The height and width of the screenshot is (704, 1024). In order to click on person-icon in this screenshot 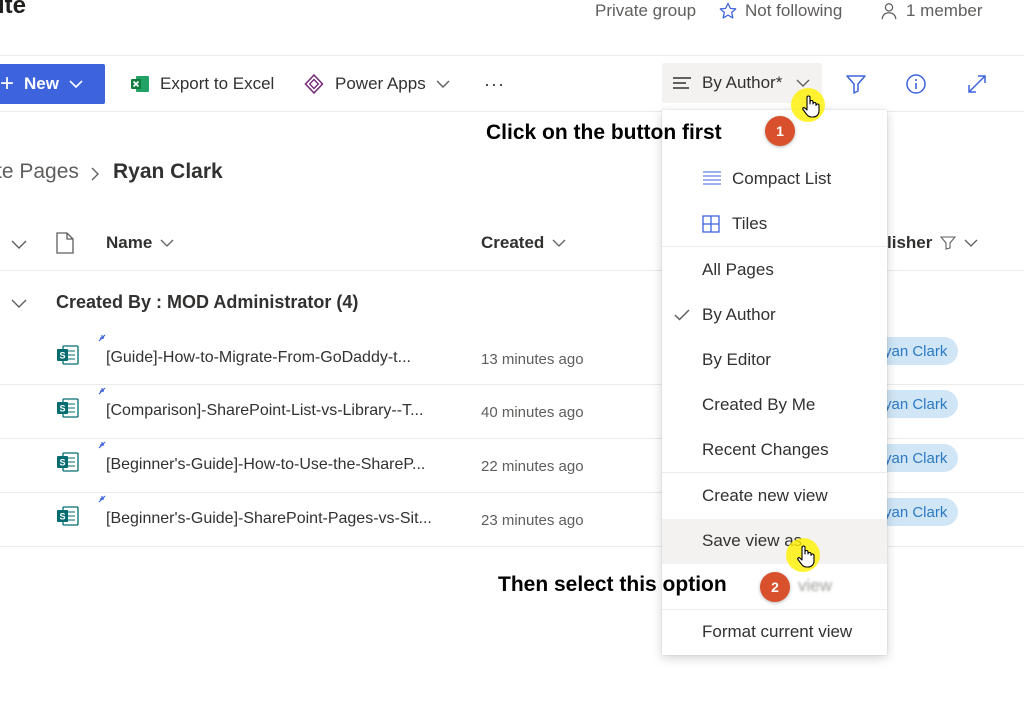, I will do `click(889, 11)`.